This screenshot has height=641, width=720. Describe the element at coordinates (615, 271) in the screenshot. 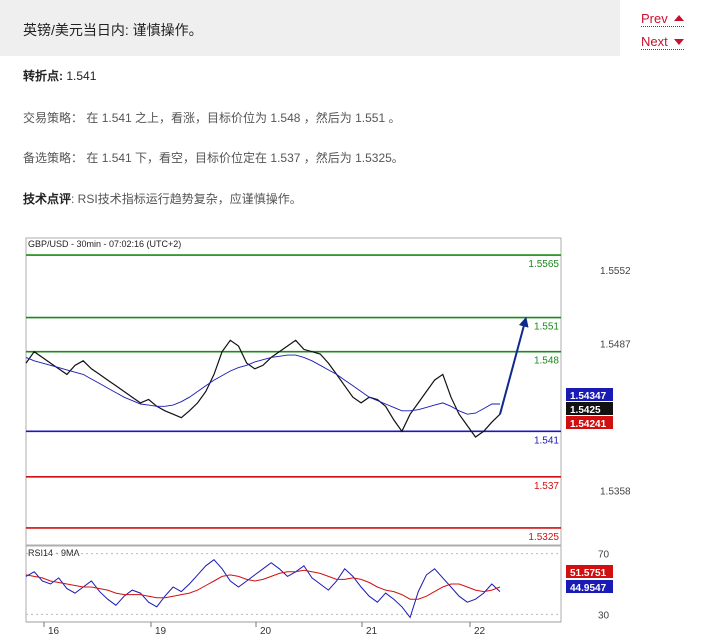

I see `y-tick-label: 1.5552` at that location.